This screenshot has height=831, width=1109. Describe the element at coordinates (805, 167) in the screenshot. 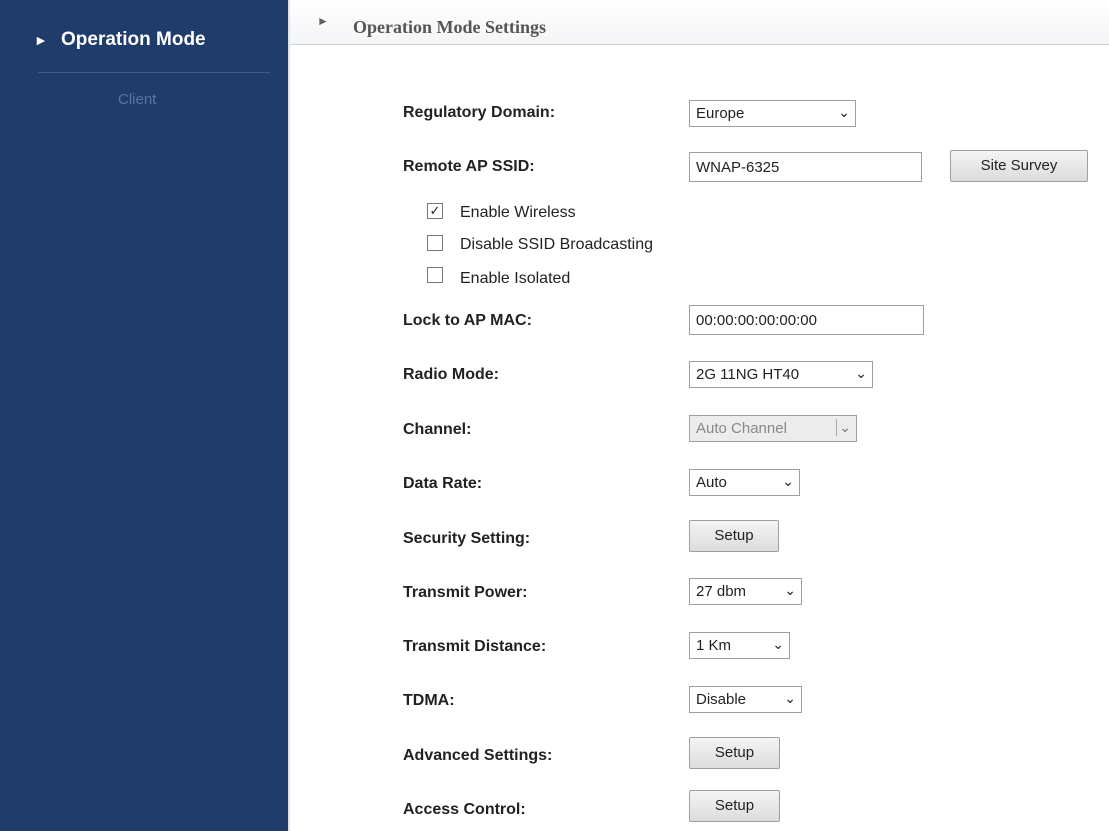

I see `remote-ap-ssid-input: WNAP-6325` at that location.